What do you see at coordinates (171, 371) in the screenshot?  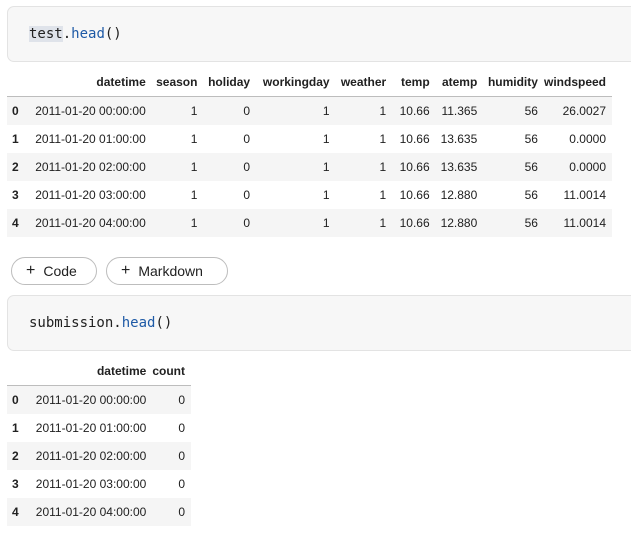 I see `column-header: count` at bounding box center [171, 371].